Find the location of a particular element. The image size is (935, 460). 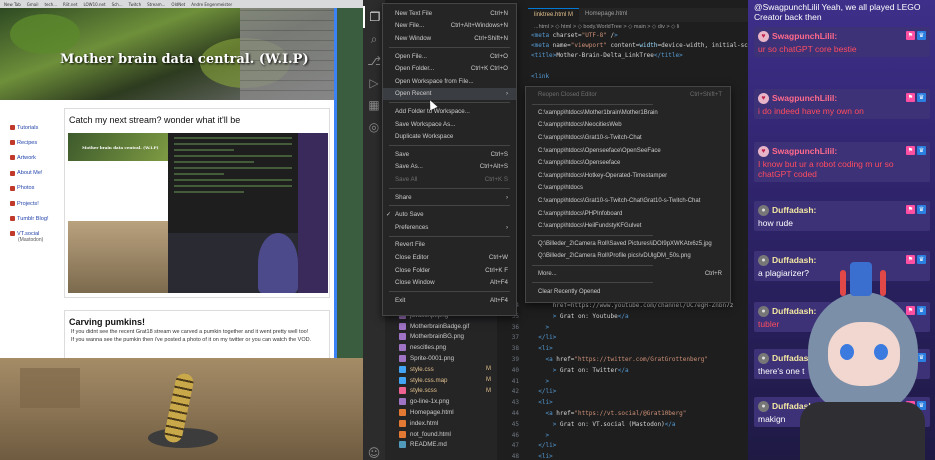

explorer-file: style.css.map M is located at coordinates (441, 380).